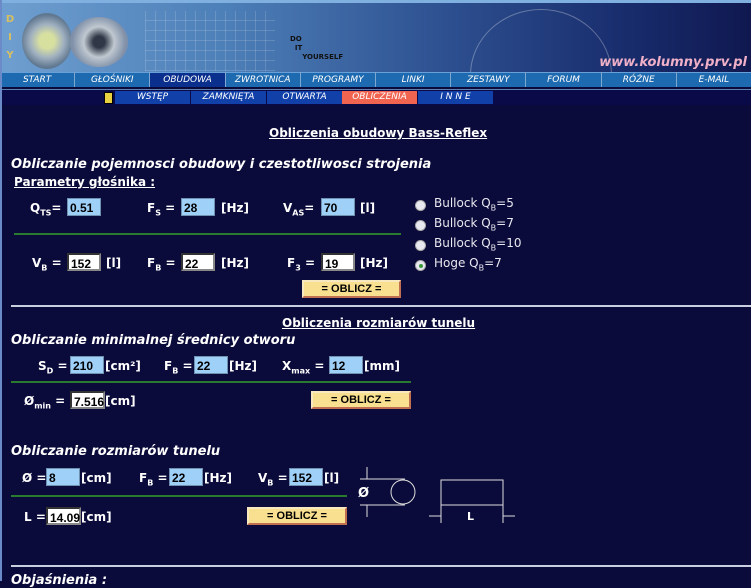  What do you see at coordinates (34, 478) in the screenshot?
I see `d-label: Ø =` at bounding box center [34, 478].